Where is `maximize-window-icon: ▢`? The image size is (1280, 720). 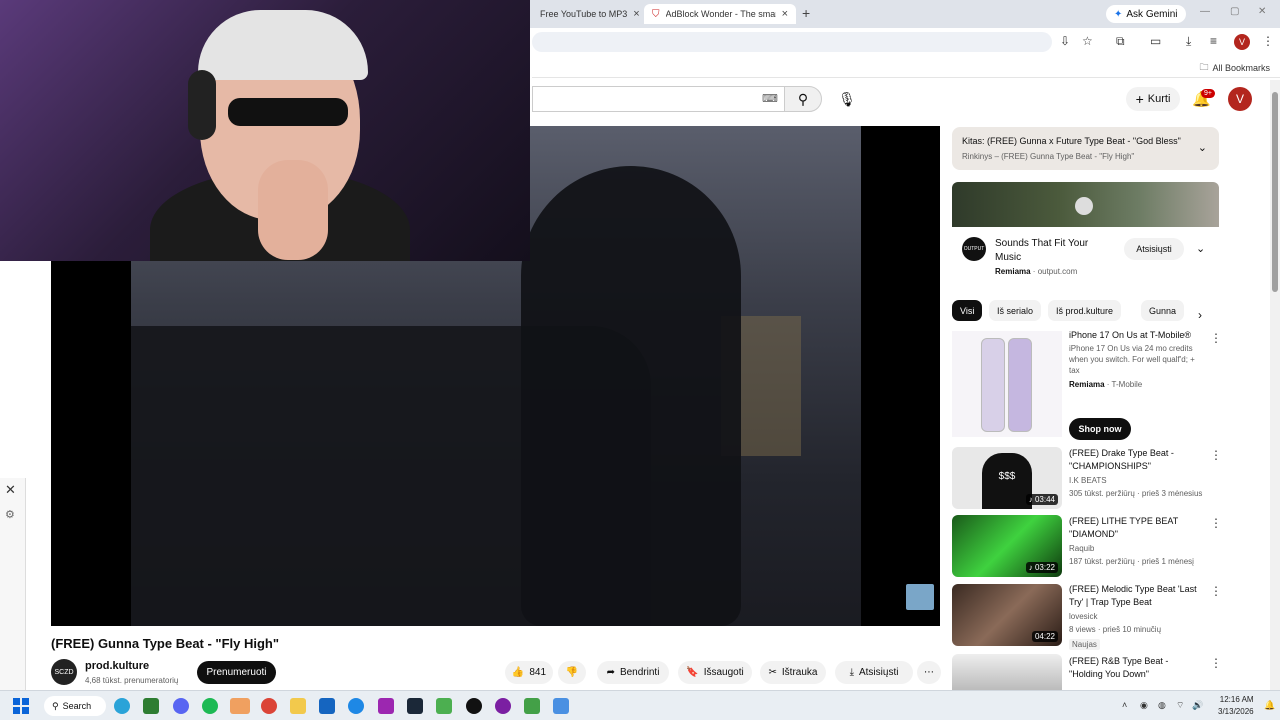 maximize-window-icon: ▢ is located at coordinates (1234, 11).